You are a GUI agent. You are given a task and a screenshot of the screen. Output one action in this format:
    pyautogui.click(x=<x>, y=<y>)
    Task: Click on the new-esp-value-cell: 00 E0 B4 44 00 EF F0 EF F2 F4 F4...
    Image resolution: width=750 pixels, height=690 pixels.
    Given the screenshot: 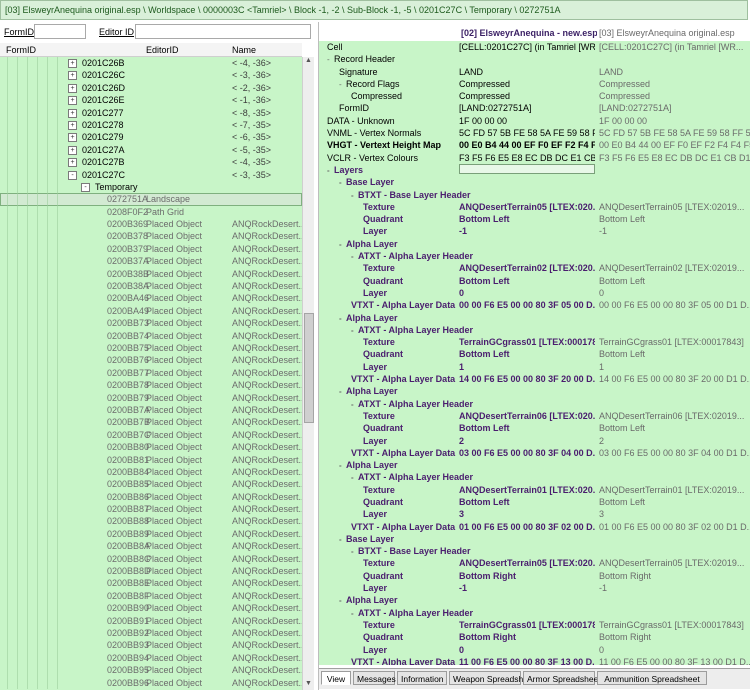 What is the action you would take?
    pyautogui.click(x=527, y=145)
    